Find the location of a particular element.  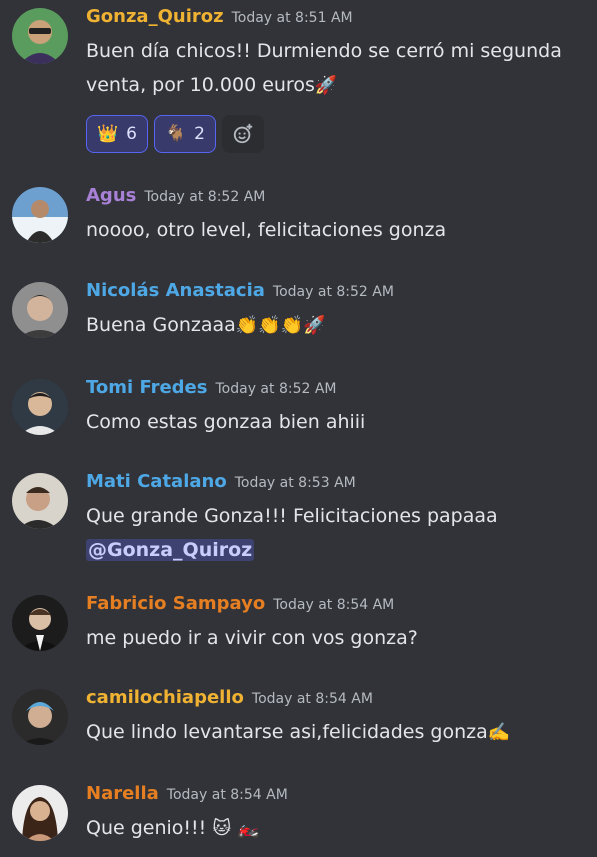

message-content: noooo, otro level, felicitaciones gonza is located at coordinates (336, 230).